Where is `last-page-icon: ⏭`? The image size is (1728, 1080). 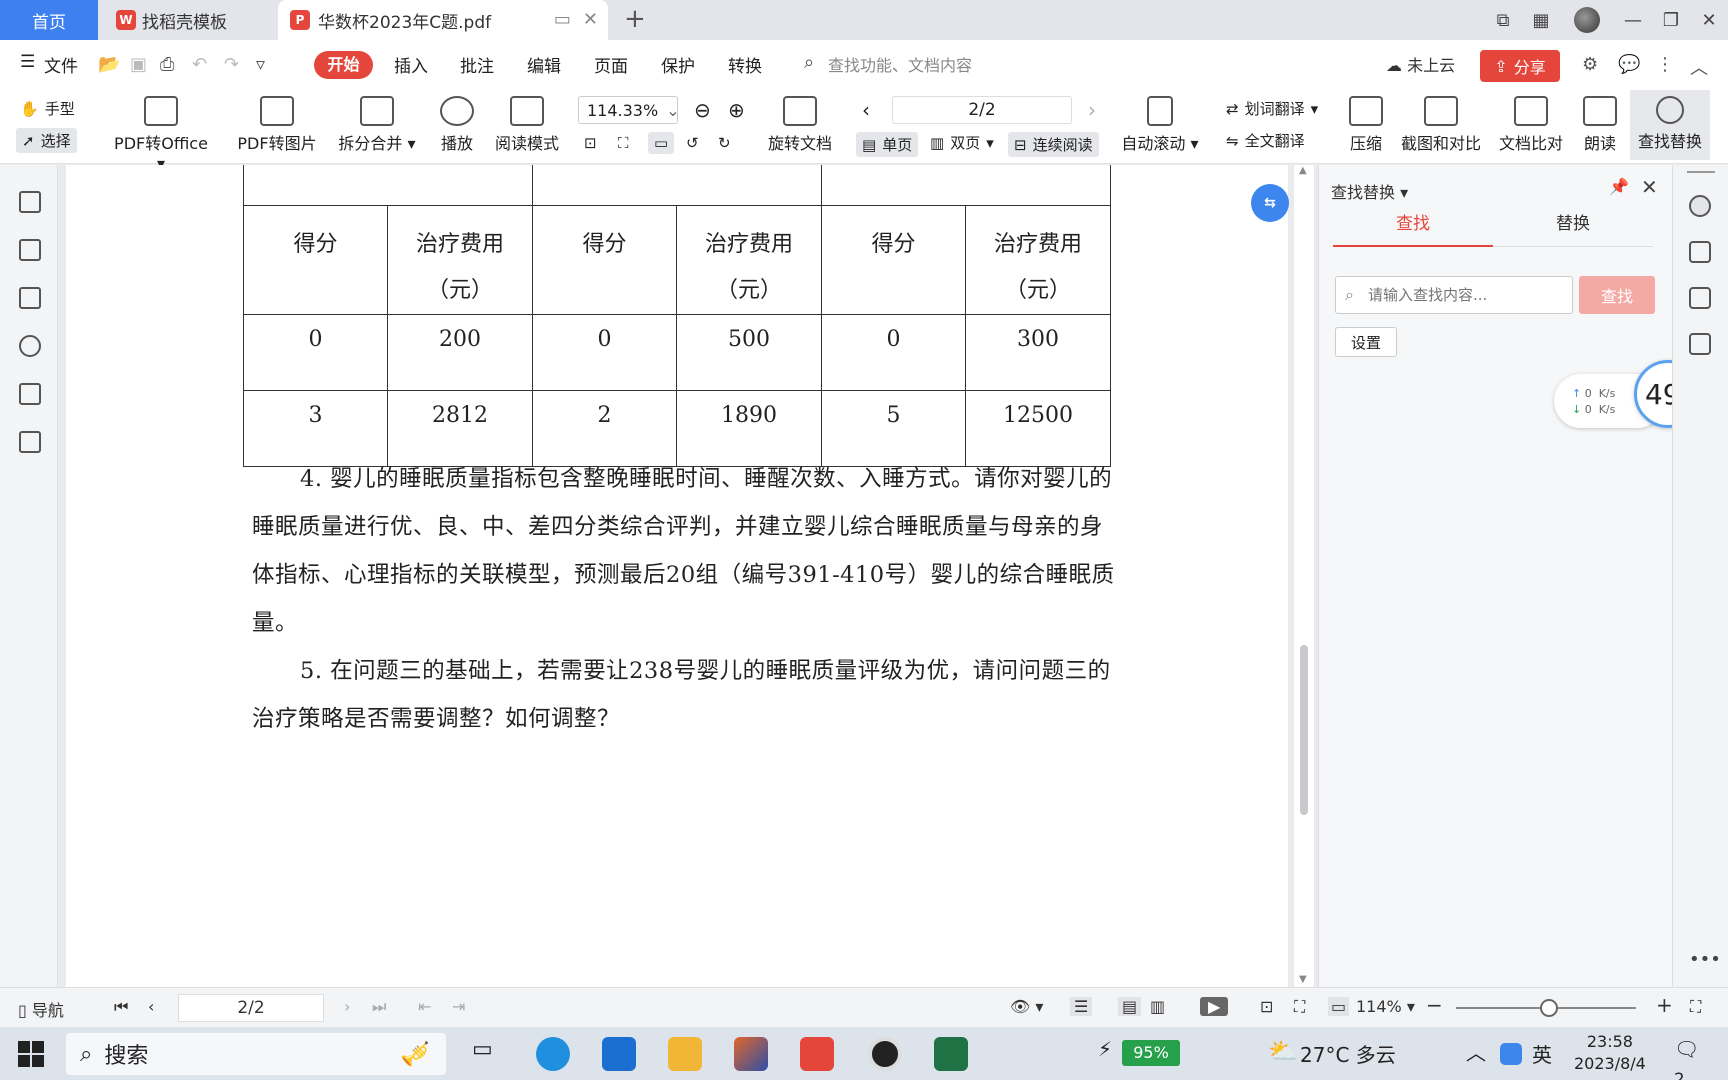
last-page-icon: ⏭ is located at coordinates (379, 1007).